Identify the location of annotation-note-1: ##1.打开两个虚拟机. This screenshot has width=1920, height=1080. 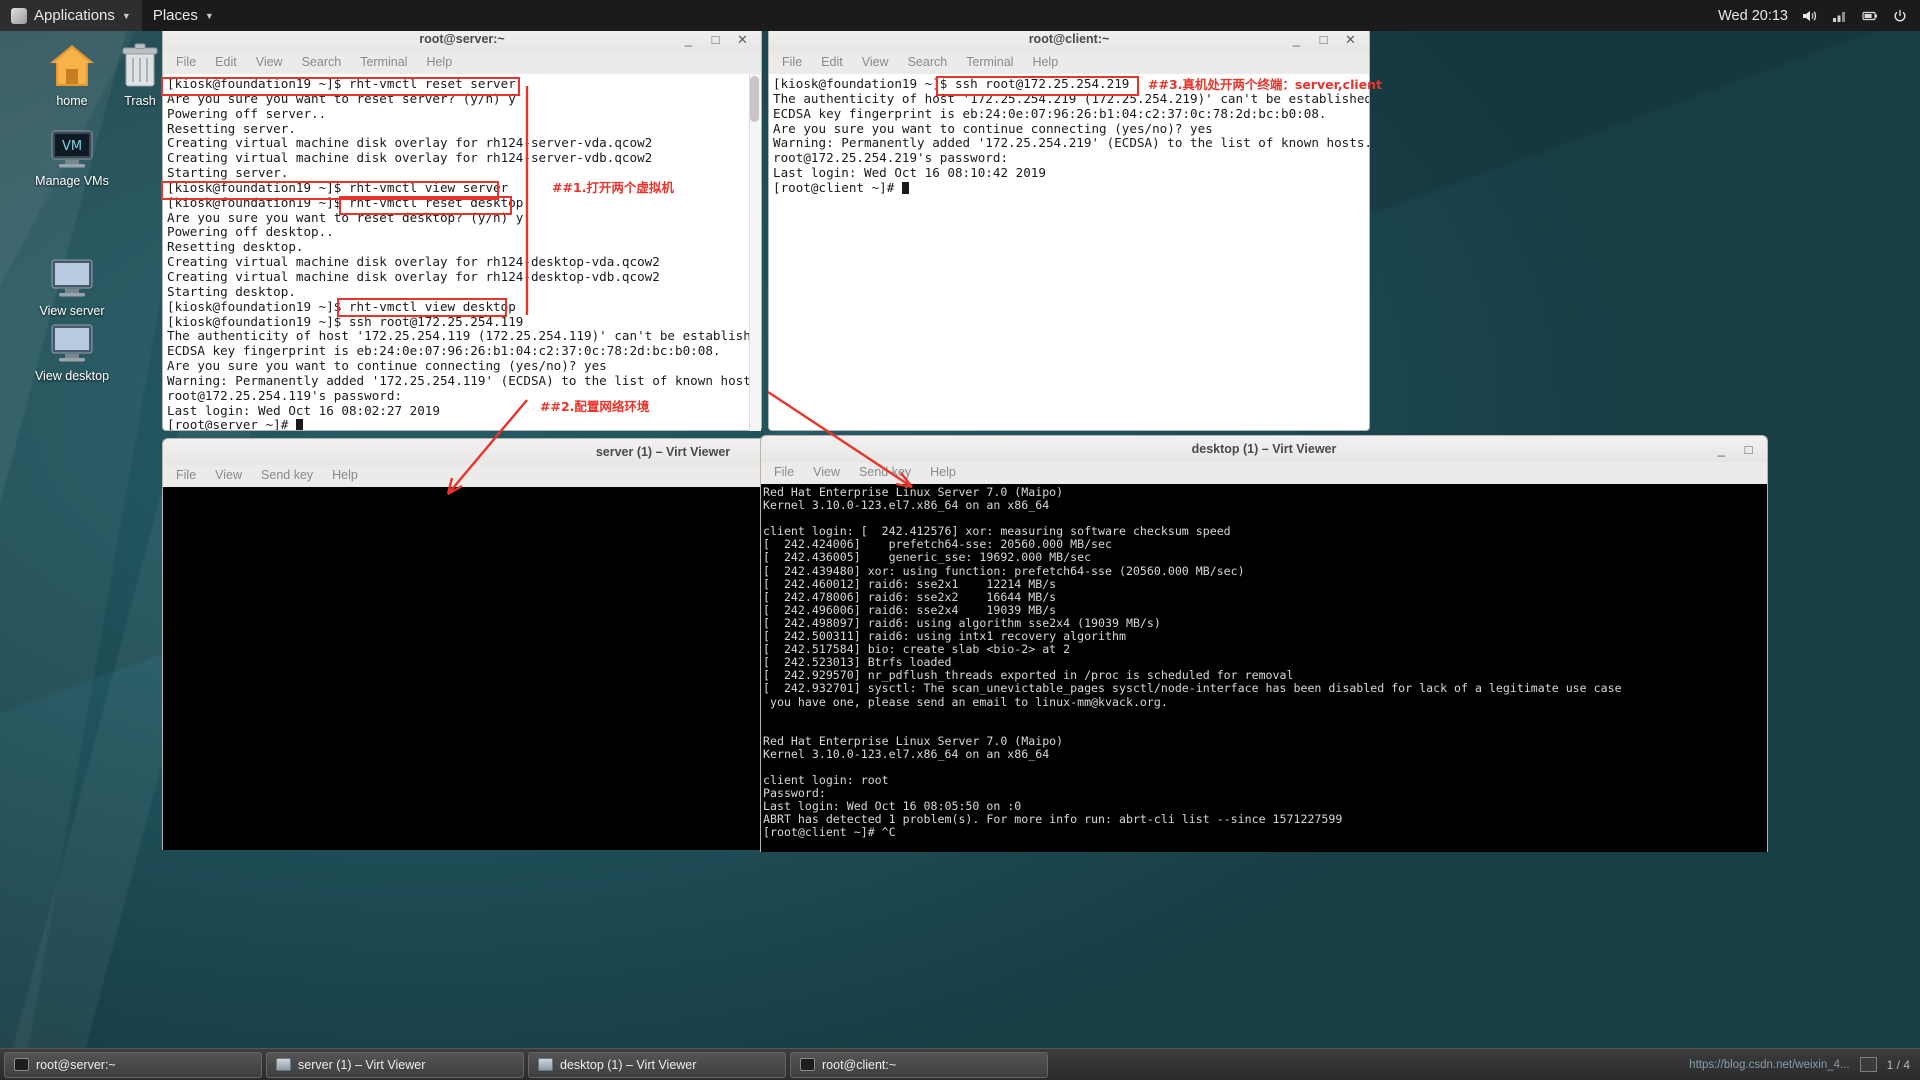
(613, 187).